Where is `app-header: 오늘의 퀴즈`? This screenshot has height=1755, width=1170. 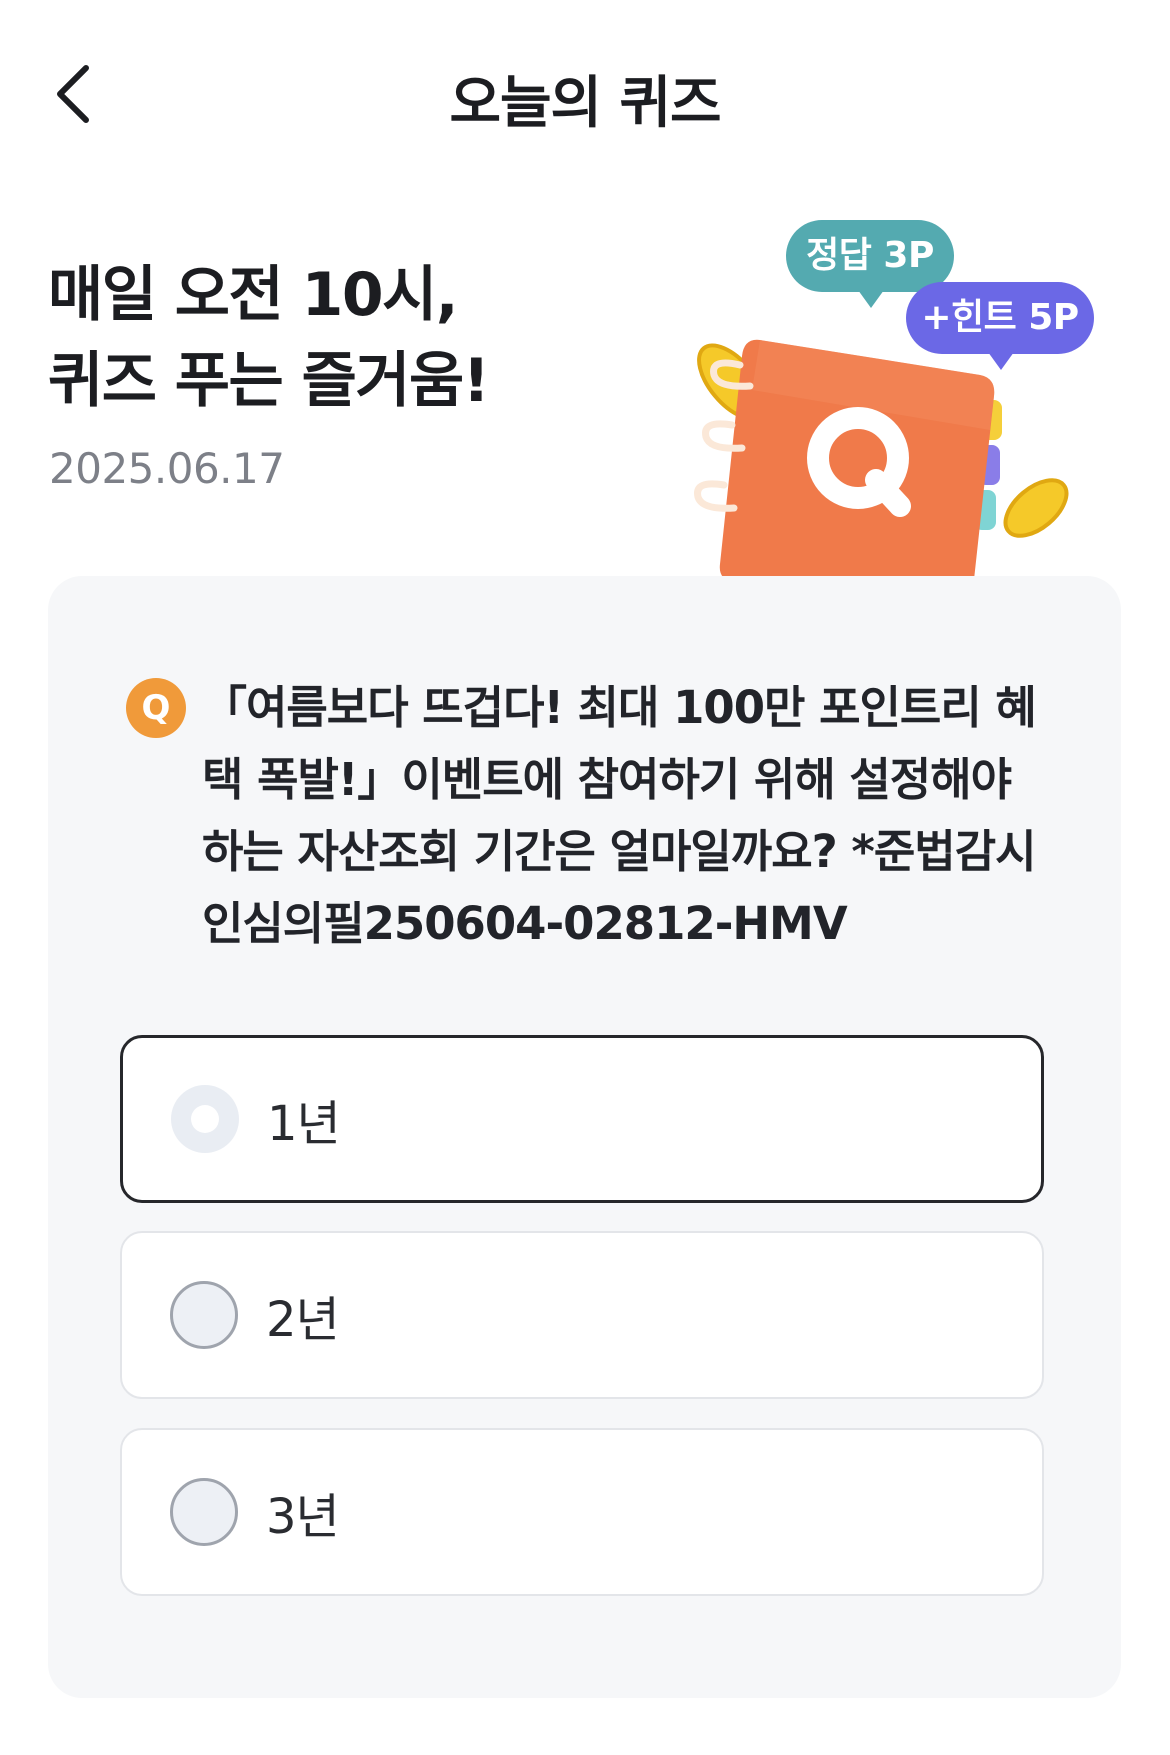
app-header: 오늘의 퀴즈 is located at coordinates (585, 95).